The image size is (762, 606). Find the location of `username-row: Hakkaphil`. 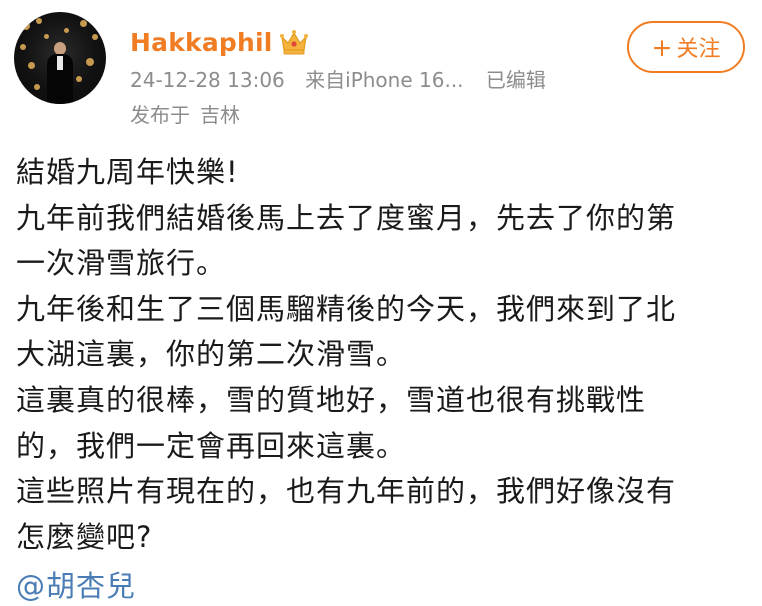

username-row: Hakkaphil is located at coordinates (219, 42).